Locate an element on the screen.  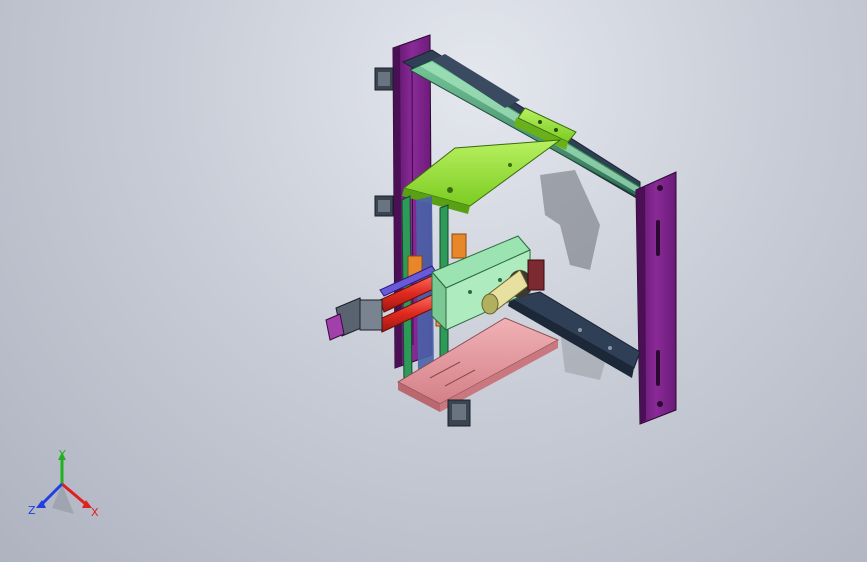
side-stepper-motor is located at coordinates (354, 319).